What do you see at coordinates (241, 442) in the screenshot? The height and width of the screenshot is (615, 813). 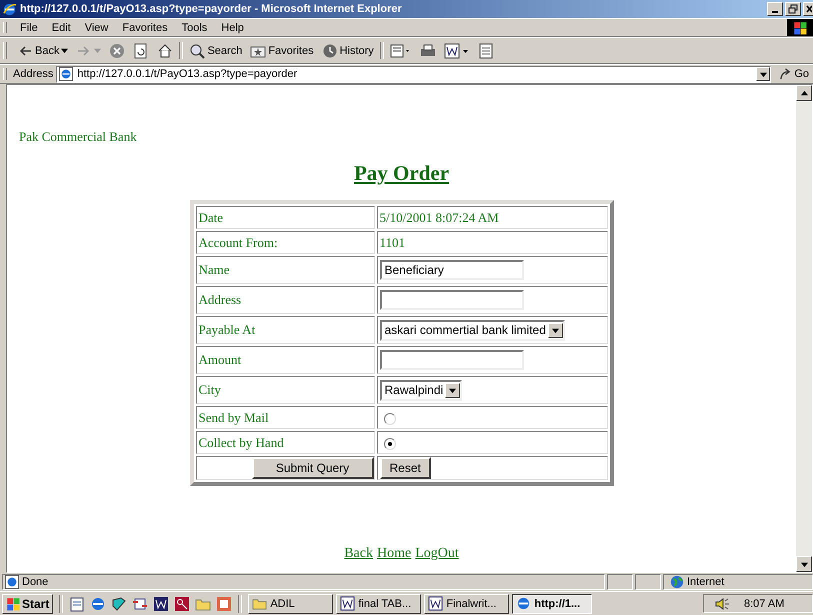 I see `field-label: Collect by Hand` at bounding box center [241, 442].